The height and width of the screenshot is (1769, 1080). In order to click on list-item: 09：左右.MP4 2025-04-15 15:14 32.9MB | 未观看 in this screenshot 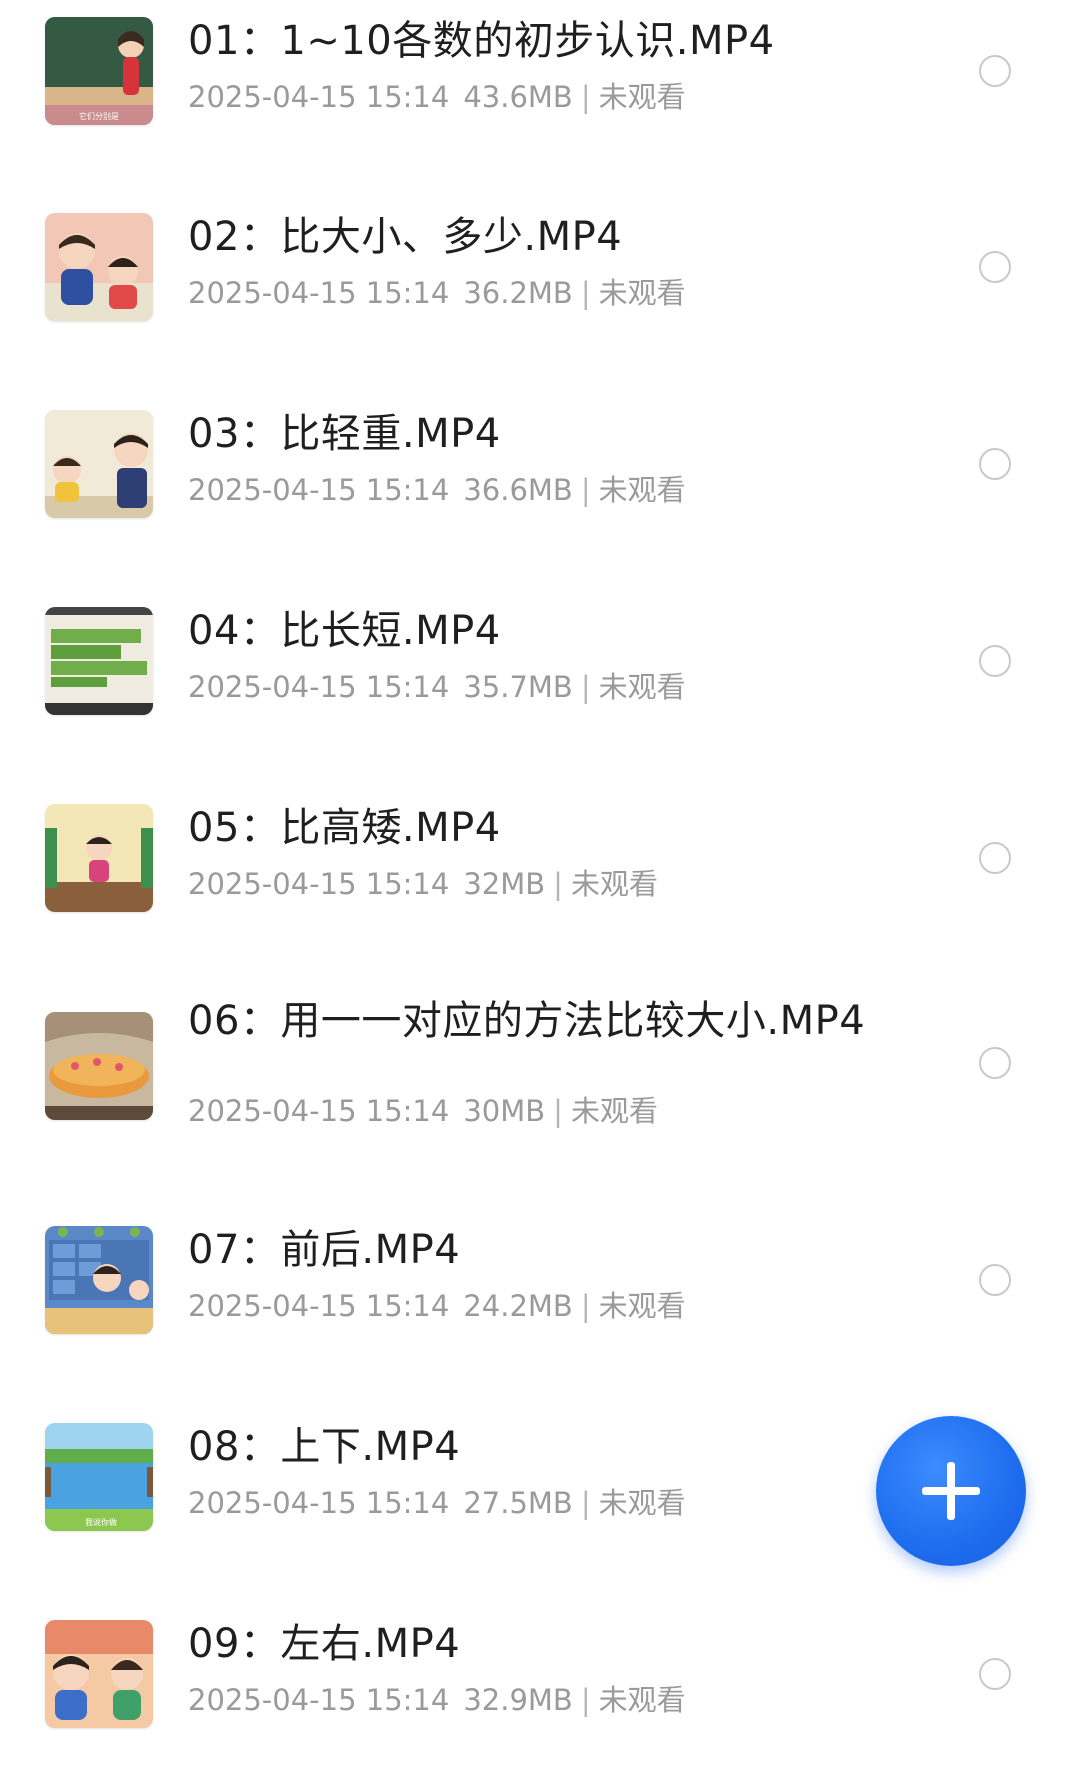, I will do `click(540, 1686)`.